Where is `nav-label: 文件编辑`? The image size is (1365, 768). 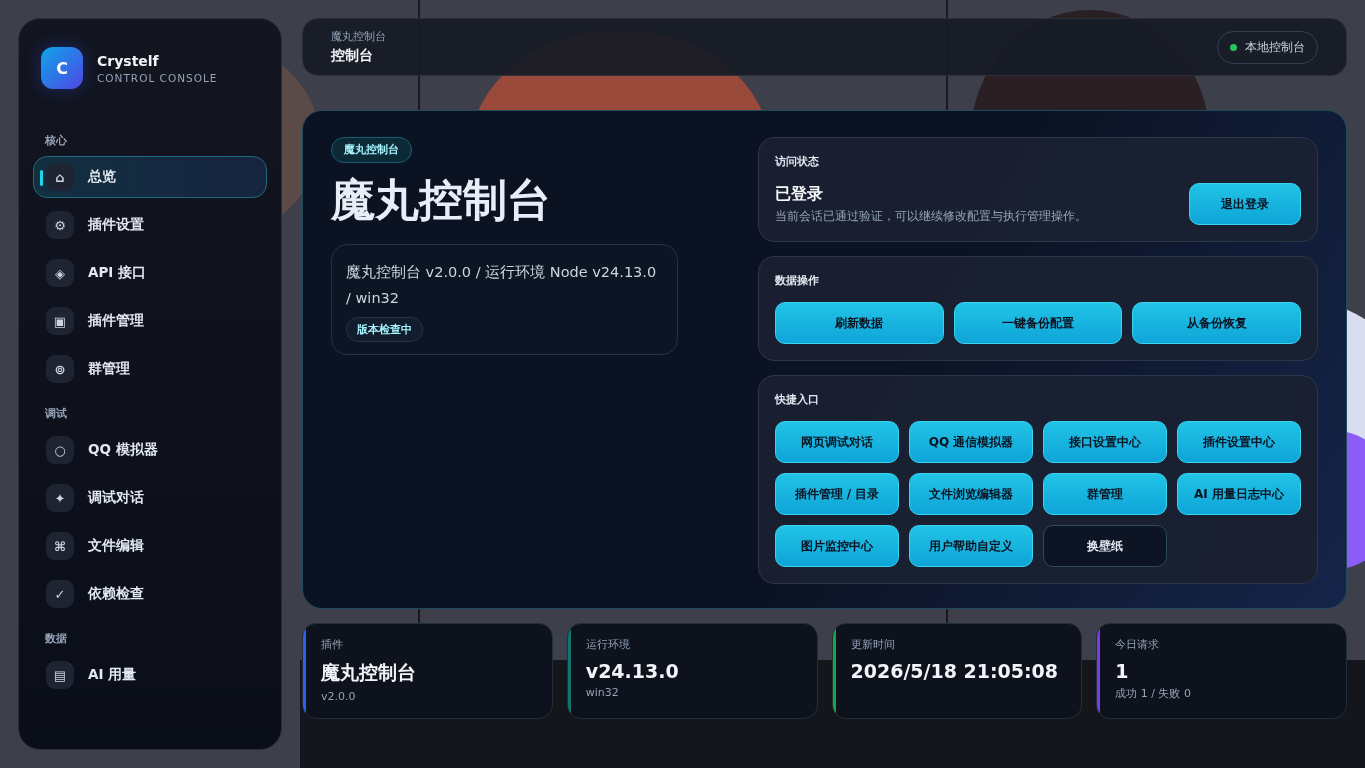 nav-label: 文件编辑 is located at coordinates (116, 546).